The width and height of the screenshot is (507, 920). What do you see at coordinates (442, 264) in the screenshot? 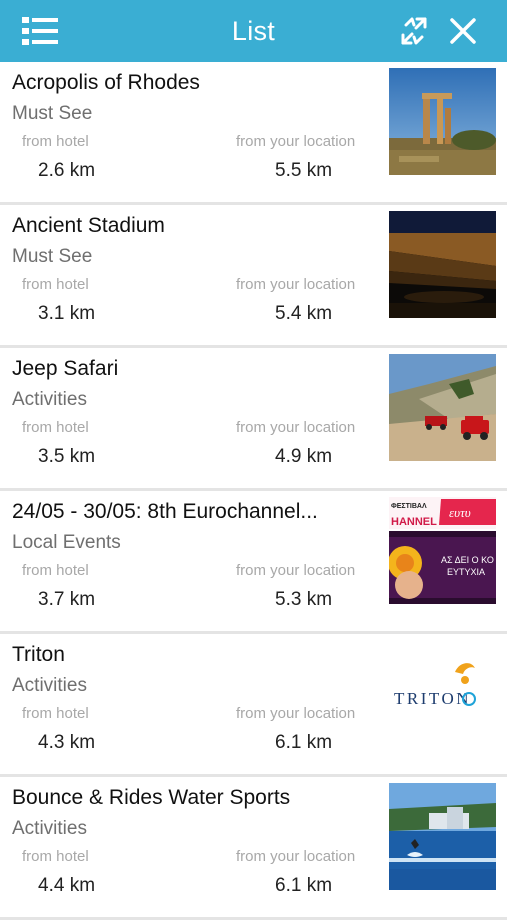
I see `stadium-thumbnail` at bounding box center [442, 264].